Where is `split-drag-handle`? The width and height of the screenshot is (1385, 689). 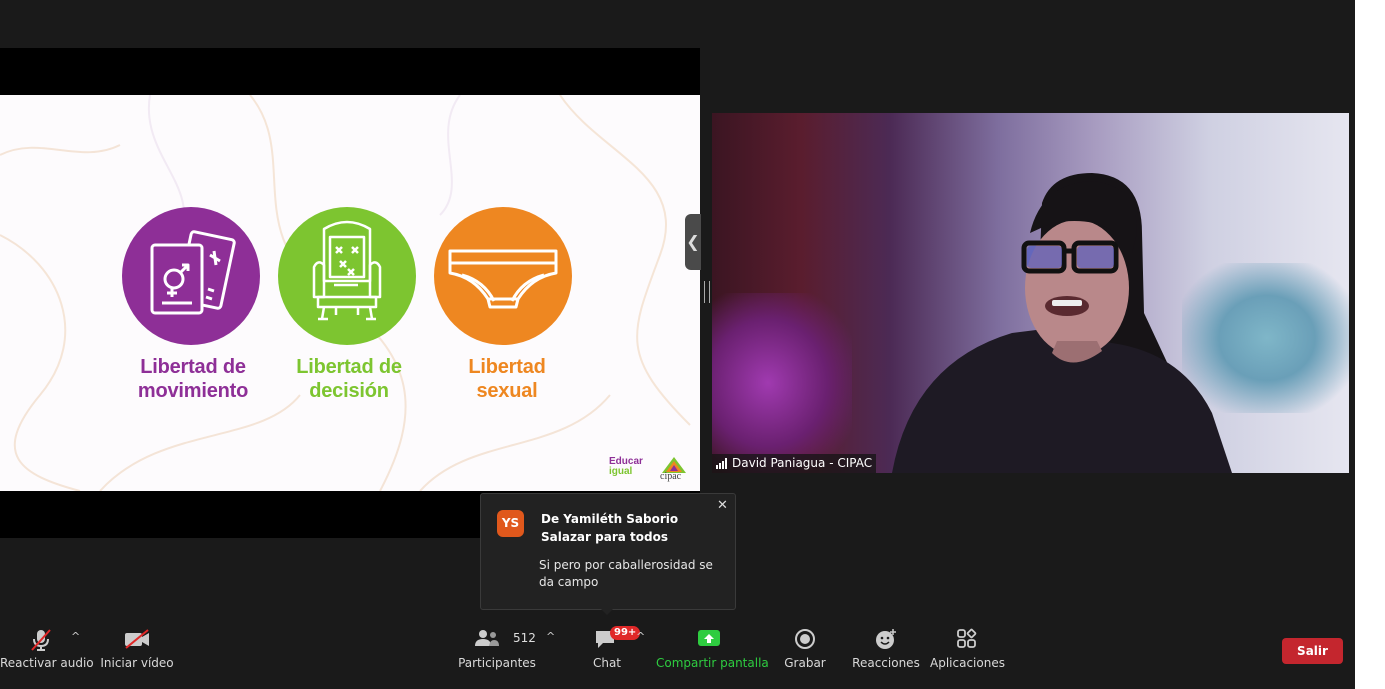
split-drag-handle is located at coordinates (707, 292).